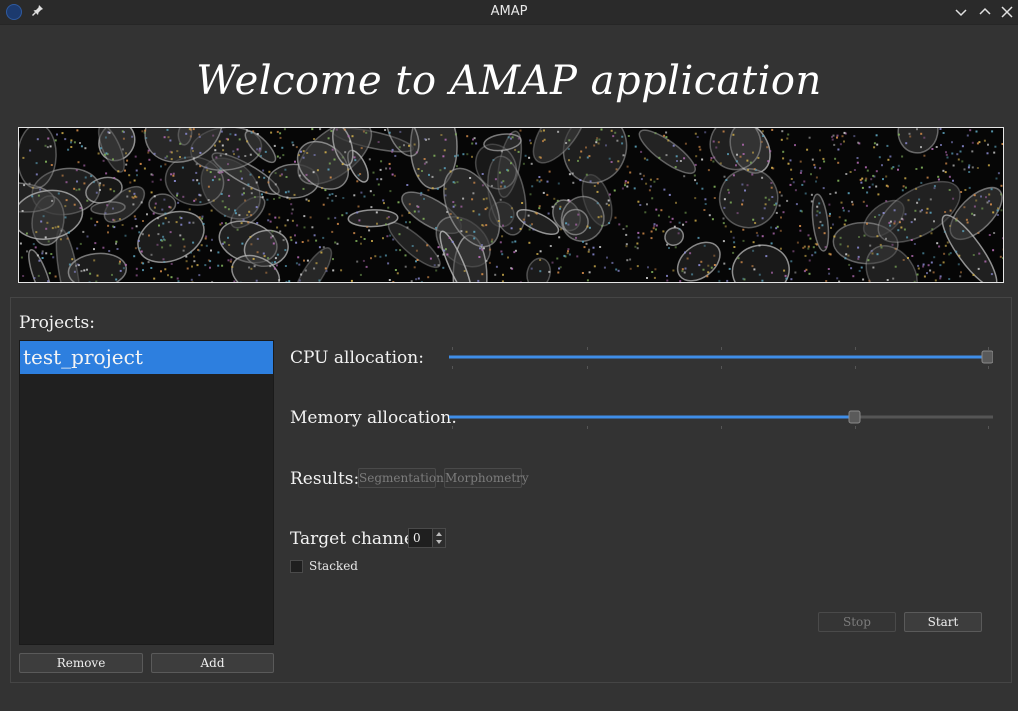  I want to click on cpu-allocation-slider, so click(721, 358).